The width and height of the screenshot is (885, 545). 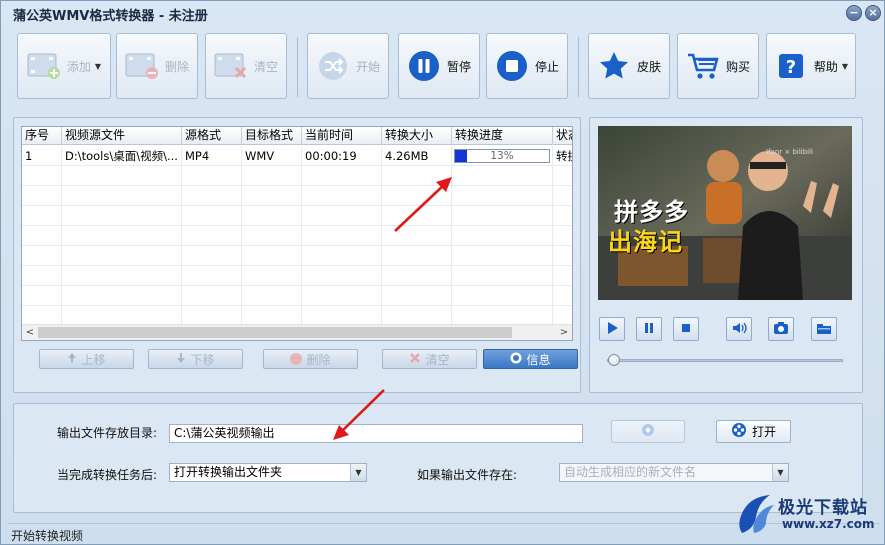 I want to click on skin-button: 皮肤, so click(x=629, y=66).